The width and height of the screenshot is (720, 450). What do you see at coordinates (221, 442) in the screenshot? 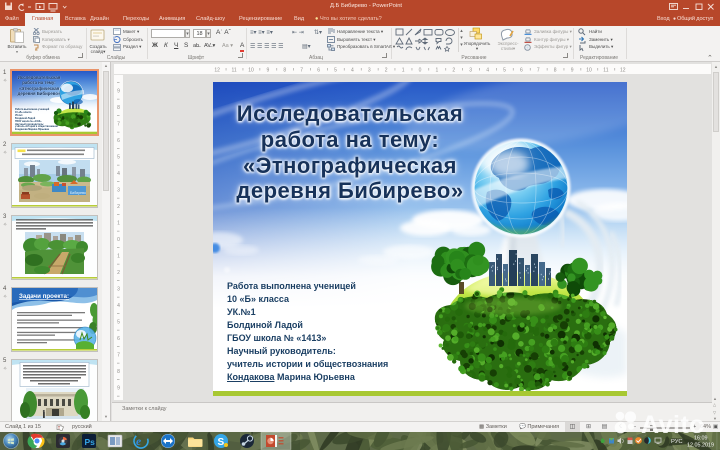
I see `svg-text: S` at bounding box center [221, 442].